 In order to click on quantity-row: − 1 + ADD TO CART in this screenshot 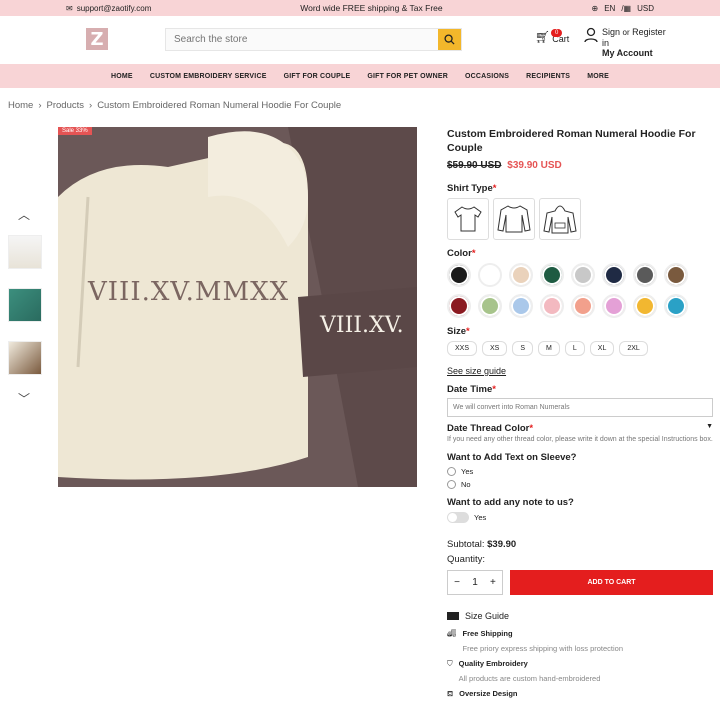, I will do `click(580, 582)`.